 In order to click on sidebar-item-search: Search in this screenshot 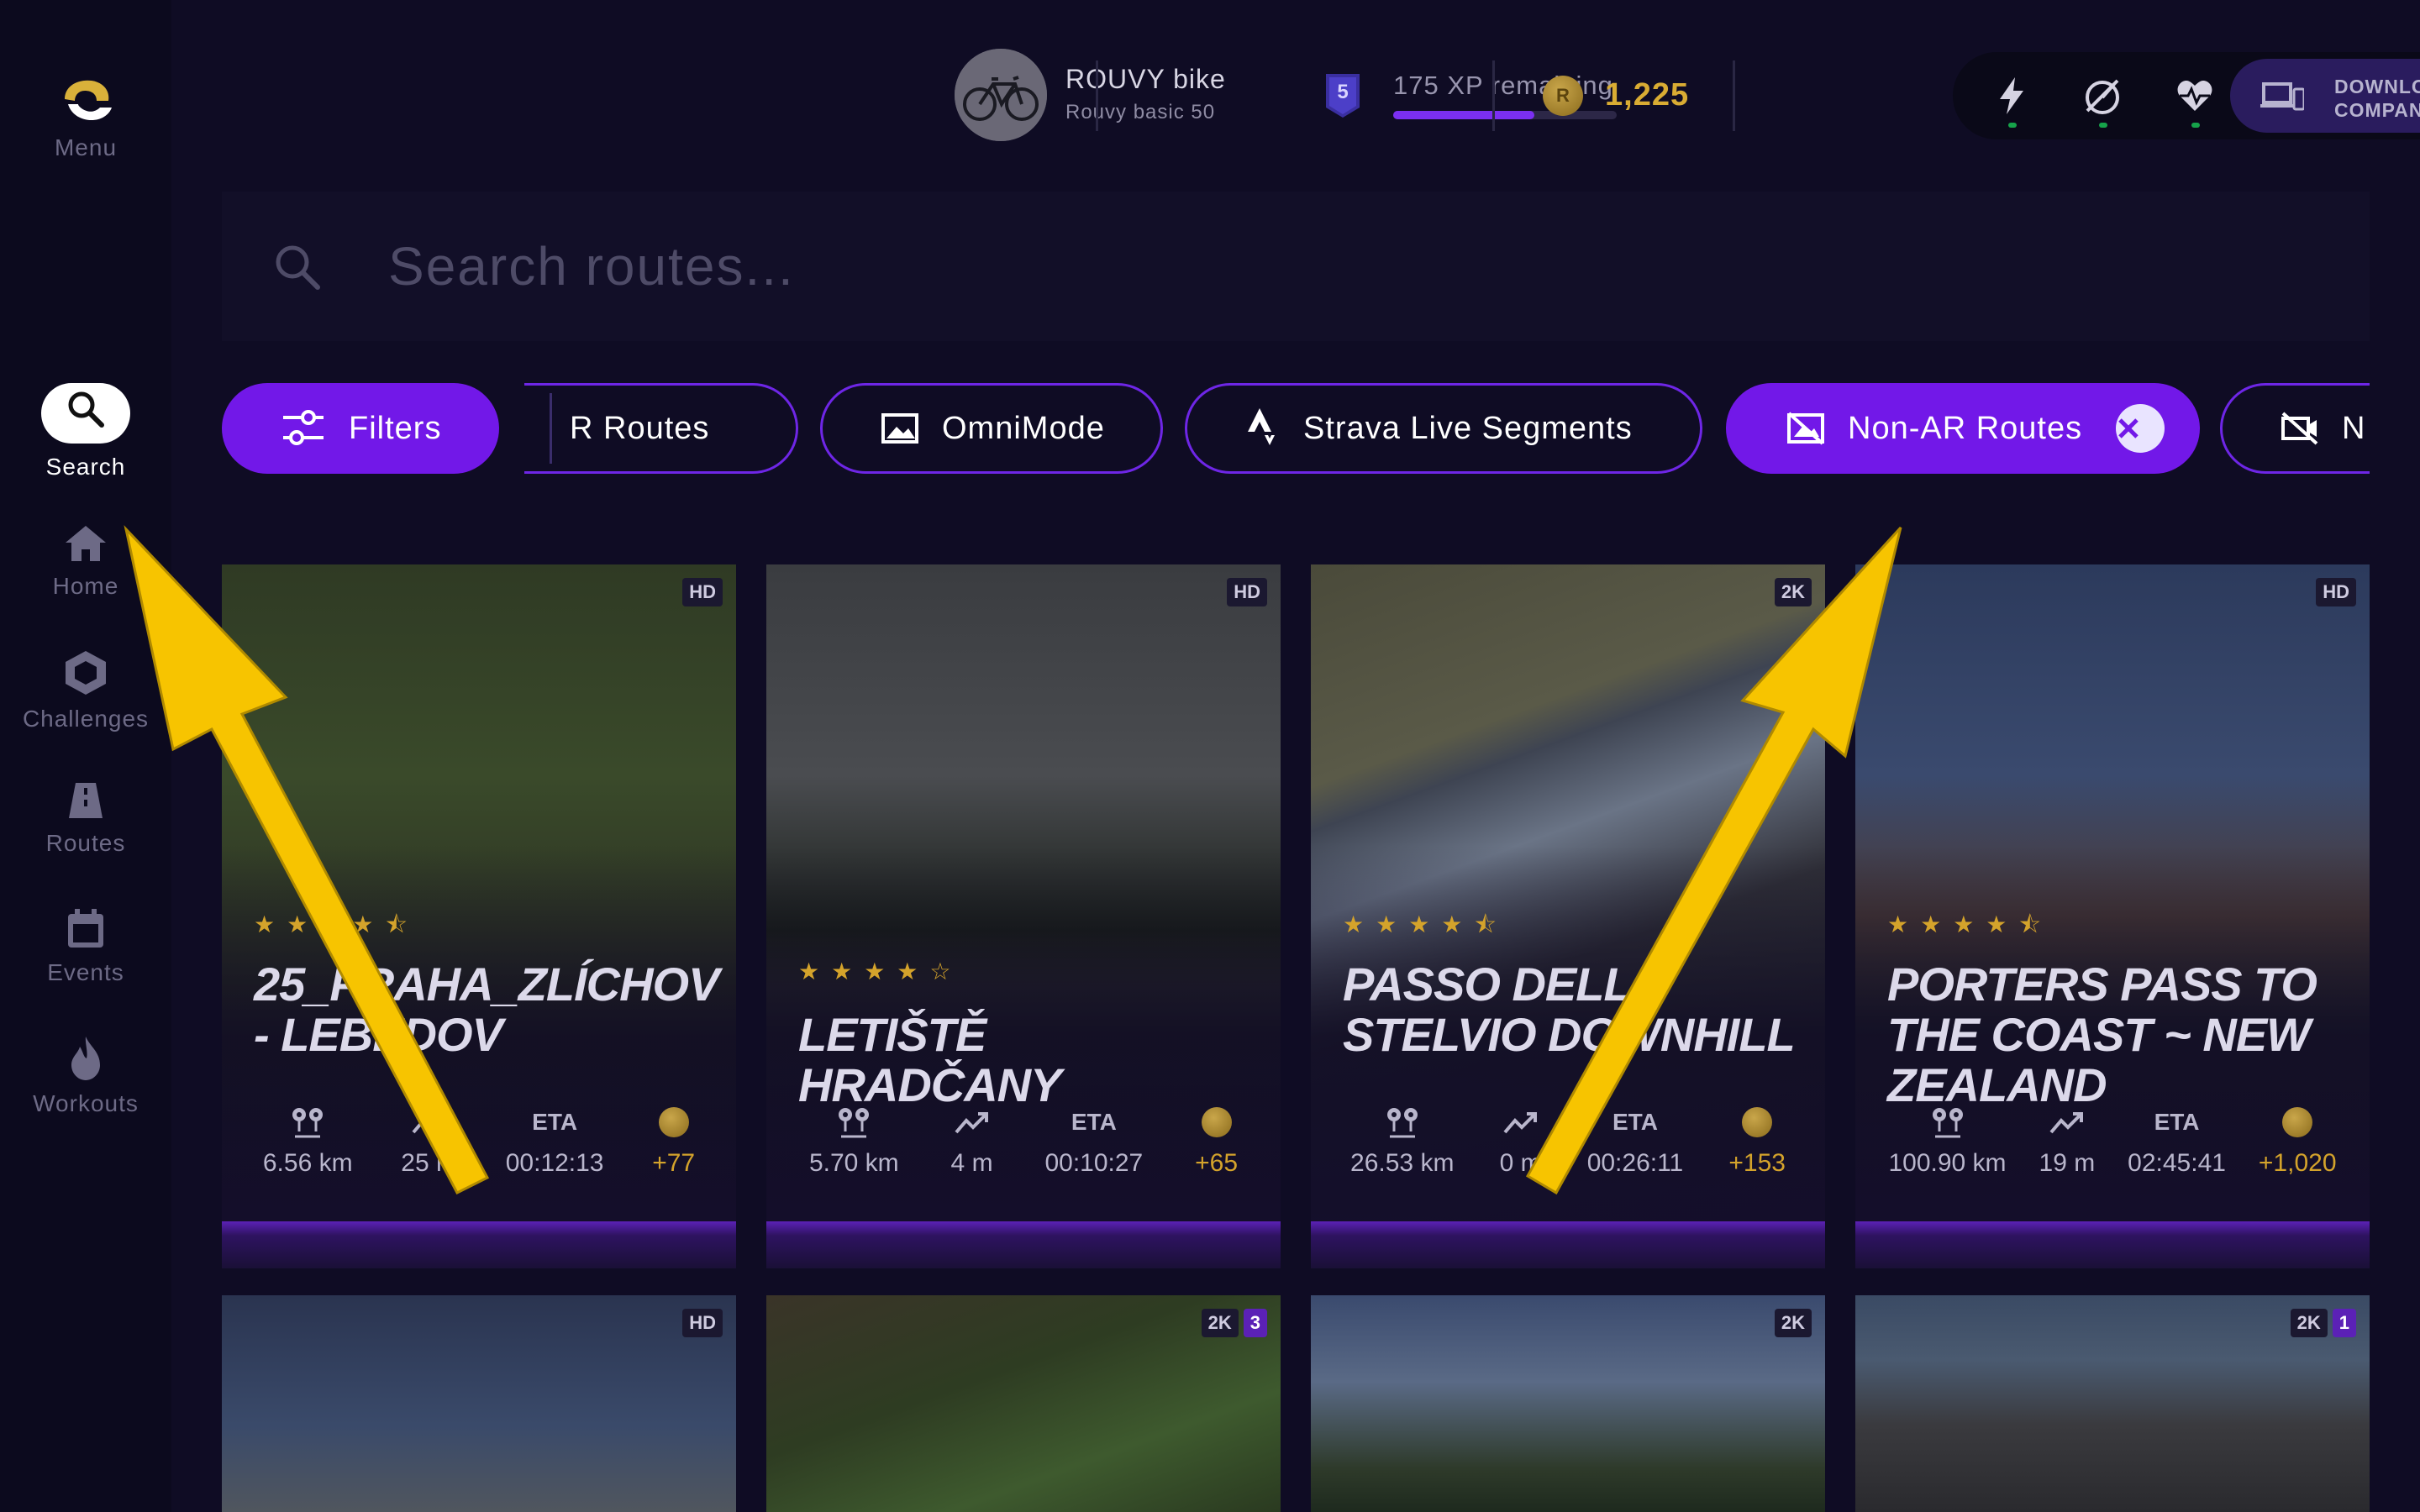, I will do `click(85, 431)`.